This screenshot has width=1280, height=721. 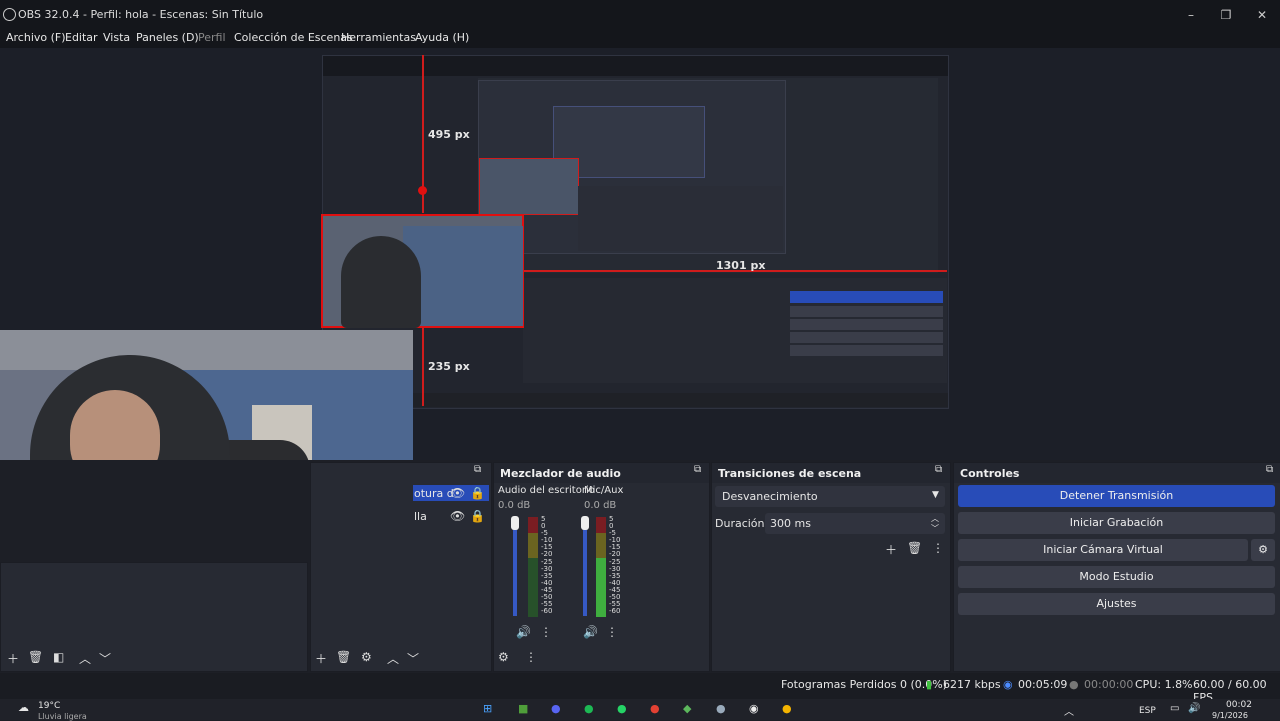 What do you see at coordinates (531, 657) in the screenshot?
I see `mixer-menu-icon: ⋮` at bounding box center [531, 657].